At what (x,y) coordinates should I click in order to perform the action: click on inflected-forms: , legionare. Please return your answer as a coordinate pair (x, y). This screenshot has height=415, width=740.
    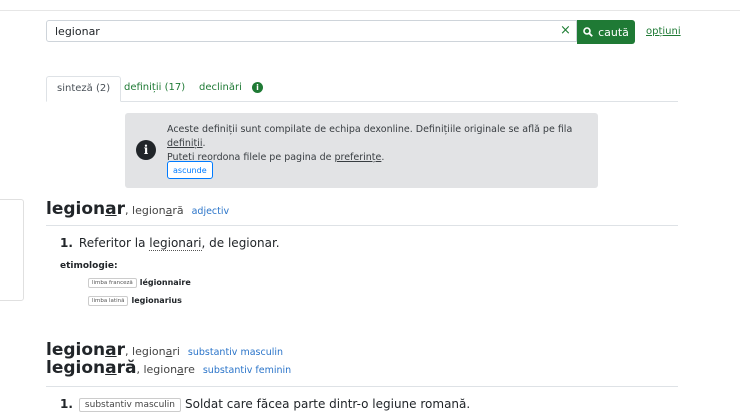
    Looking at the image, I should click on (165, 369).